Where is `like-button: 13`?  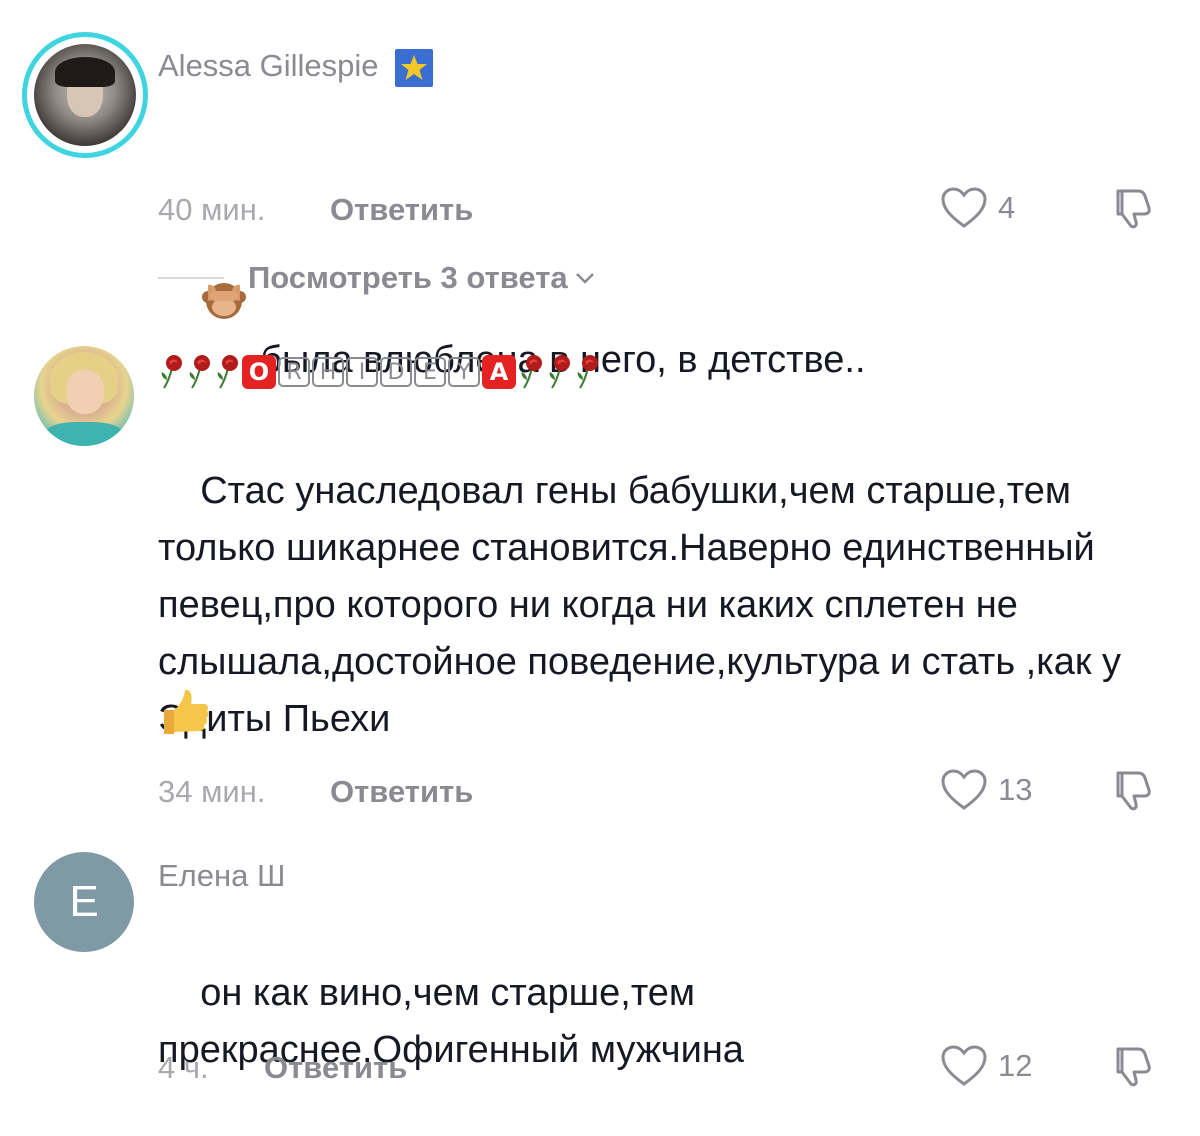
like-button: 13 is located at coordinates (986, 790).